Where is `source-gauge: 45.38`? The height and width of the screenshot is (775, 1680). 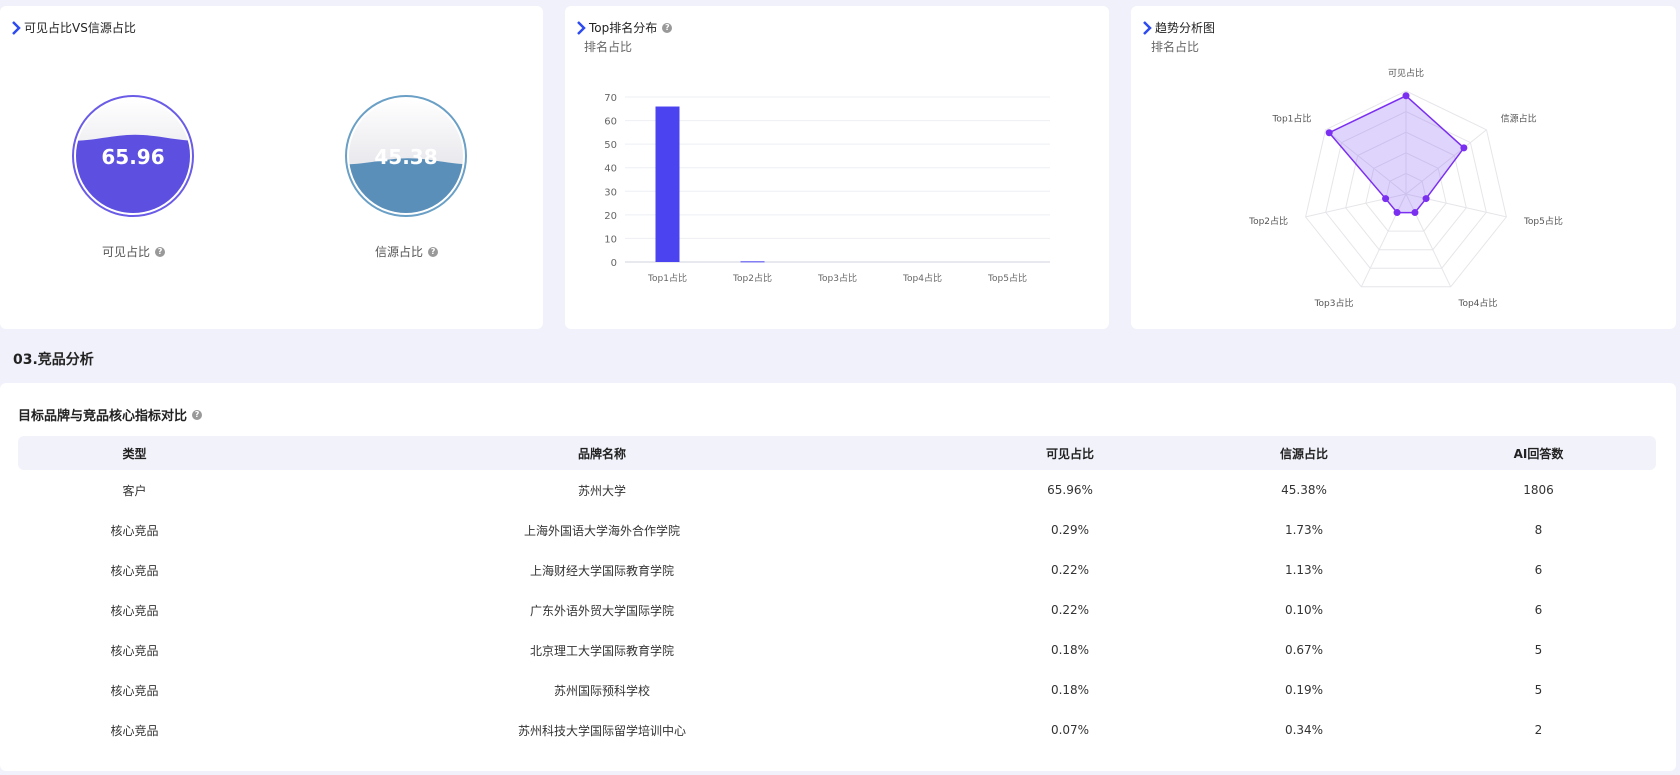
source-gauge: 45.38 is located at coordinates (406, 156).